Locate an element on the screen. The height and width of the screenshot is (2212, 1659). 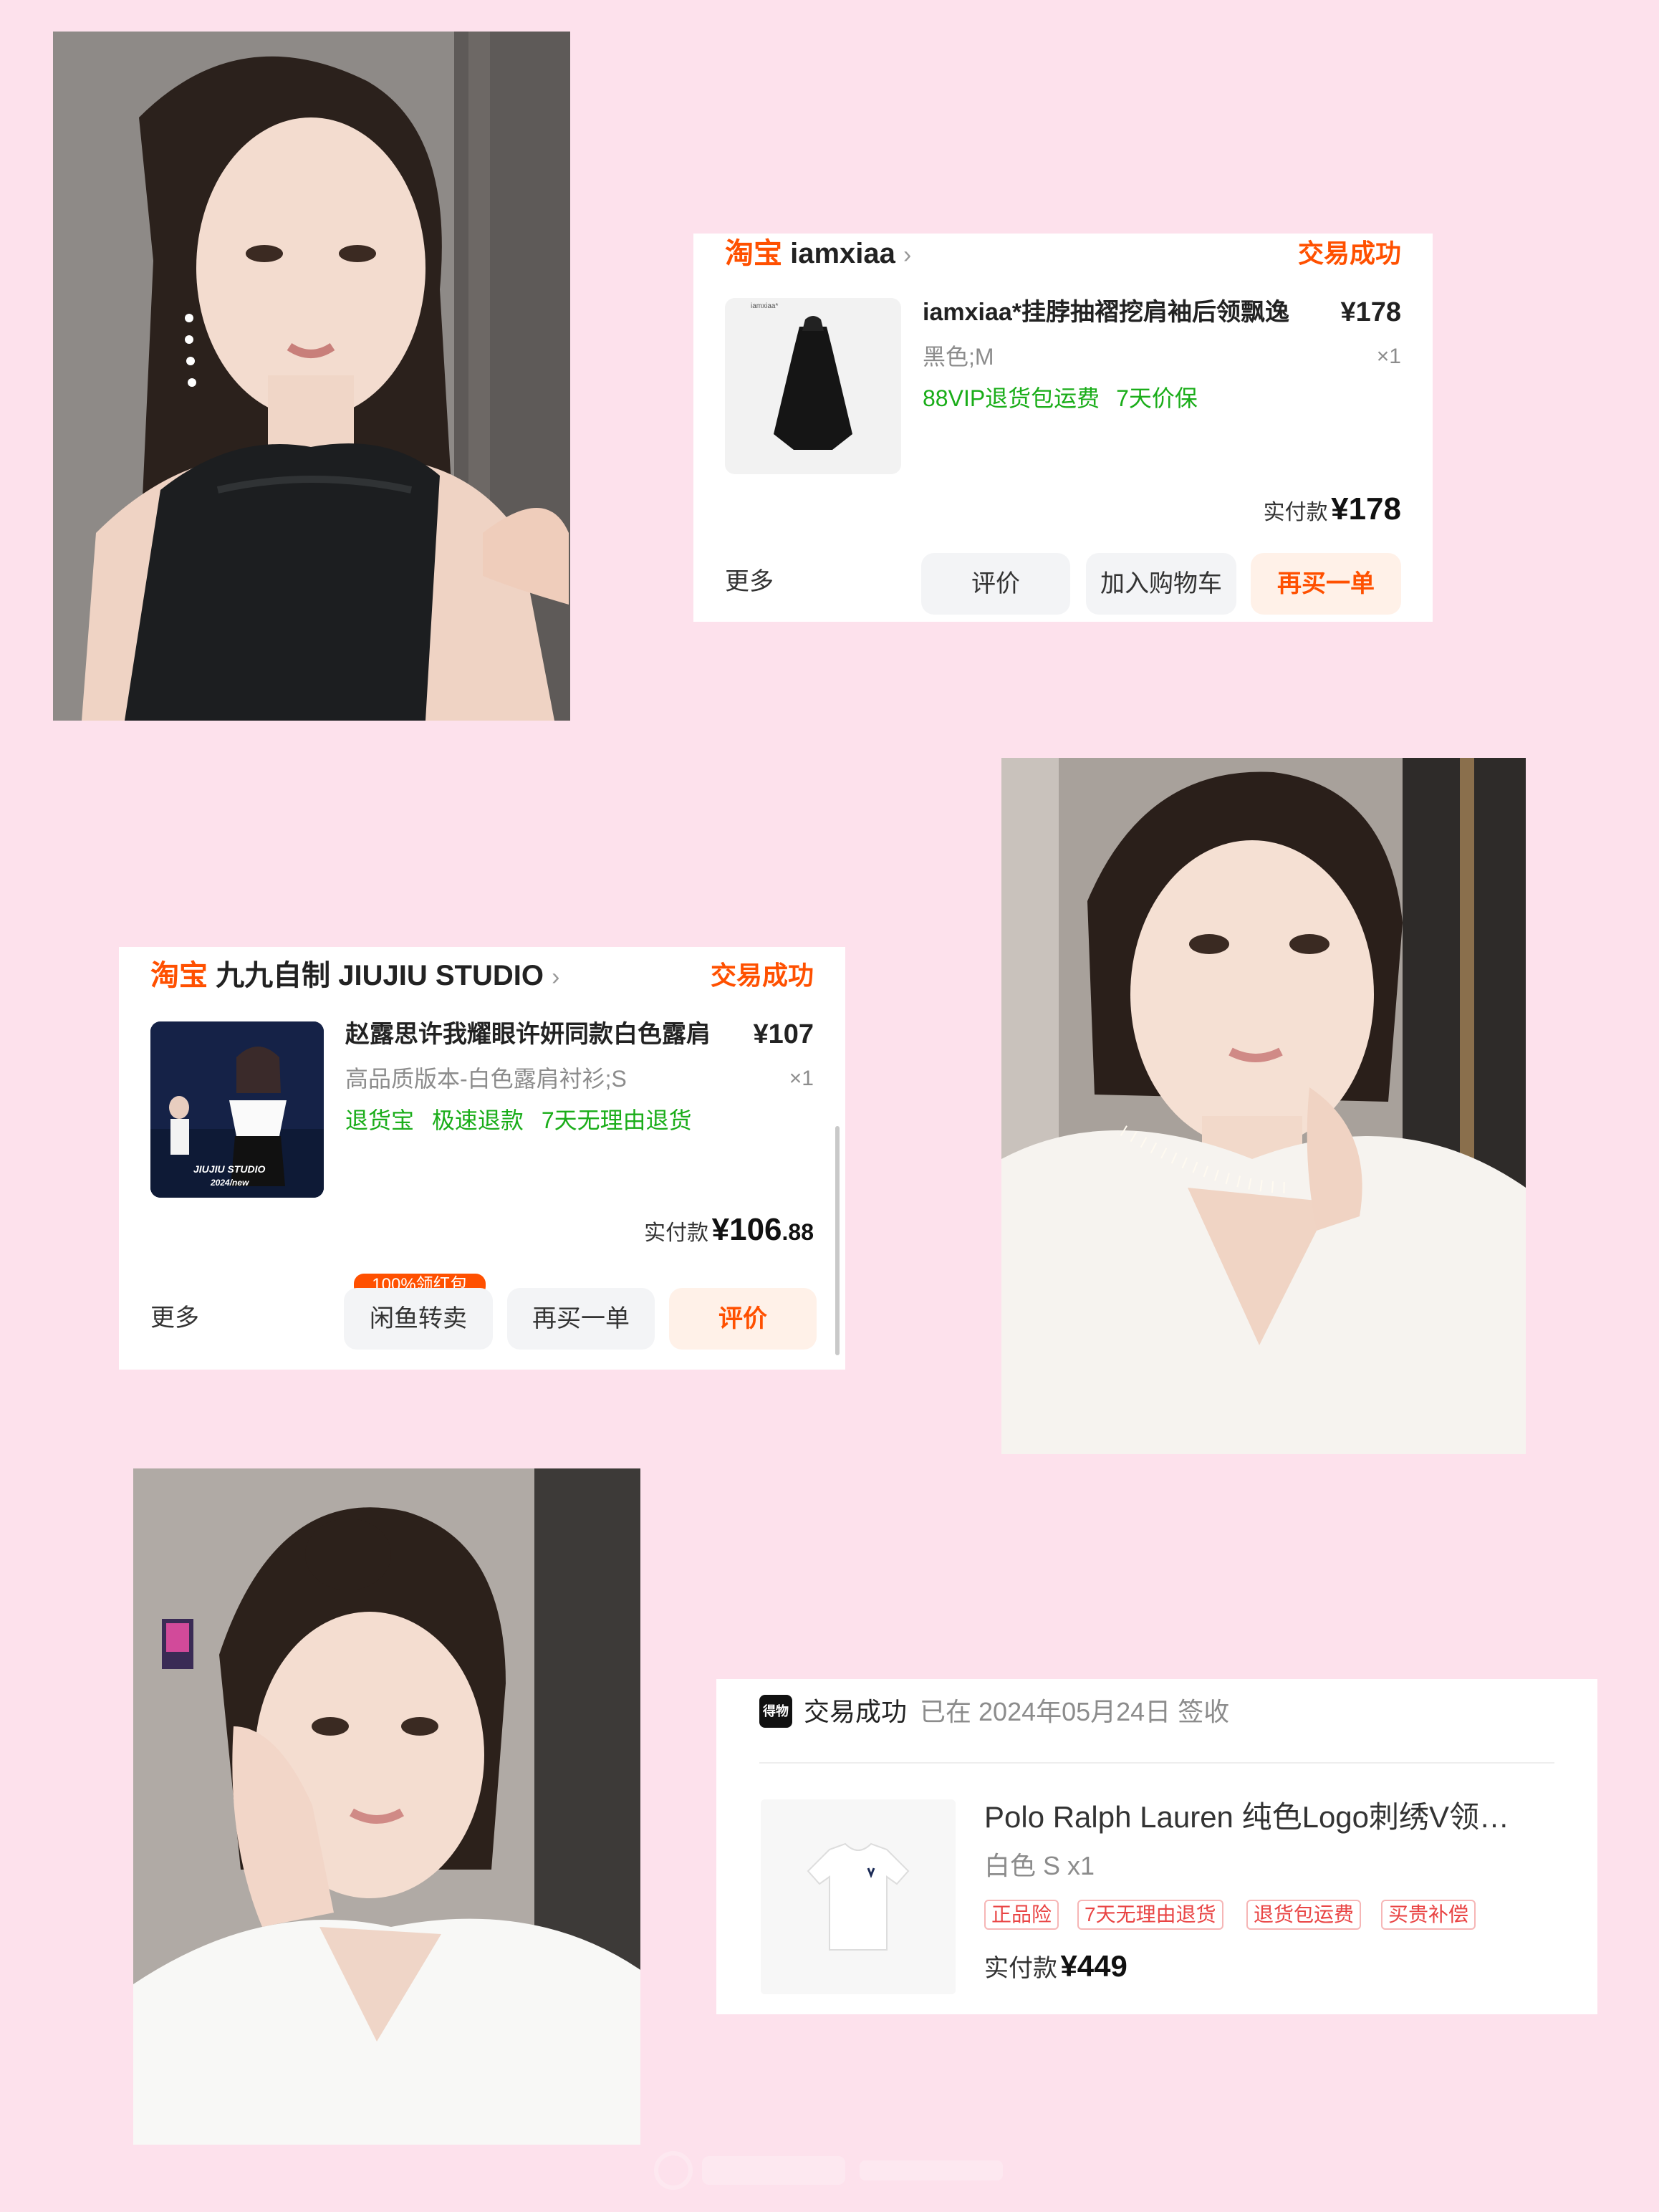
watermark is located at coordinates (831, 2170).